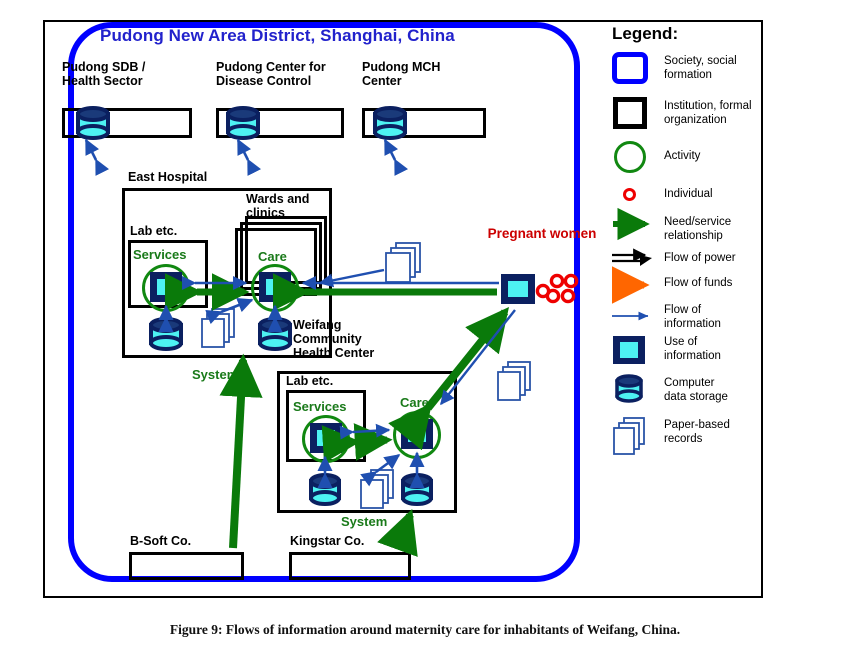 This screenshot has height=652, width=850. I want to click on institution-box-pudong-sdb, so click(127, 123).